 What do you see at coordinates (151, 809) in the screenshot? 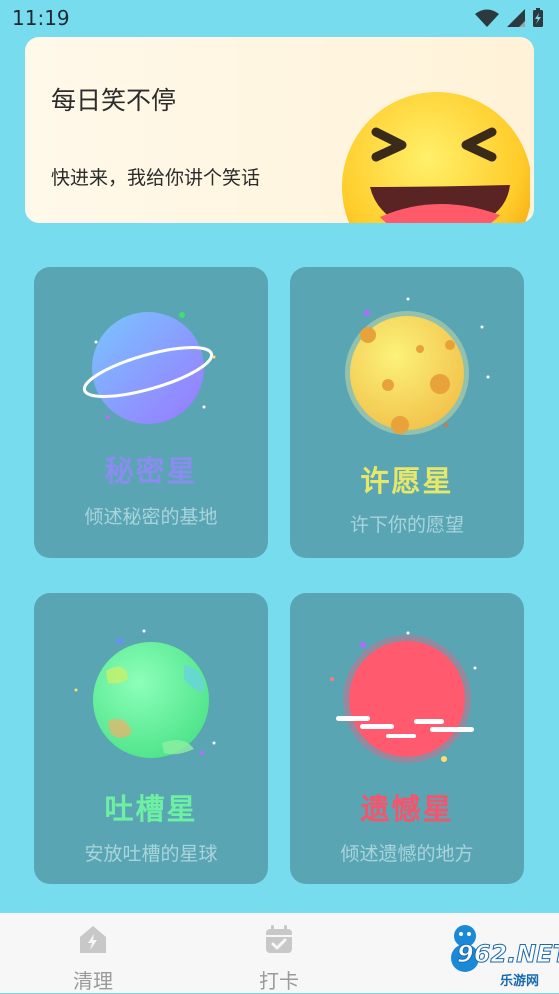
I see `card-title: 吐槽星` at bounding box center [151, 809].